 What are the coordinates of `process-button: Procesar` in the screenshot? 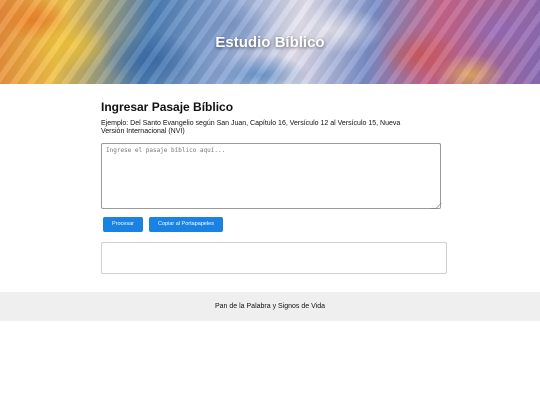 It's located at (123, 224).